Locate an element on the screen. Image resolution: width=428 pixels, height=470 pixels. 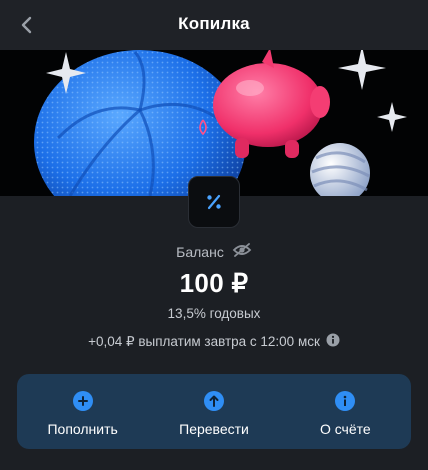
transfer-button: Перевести is located at coordinates (213, 411).